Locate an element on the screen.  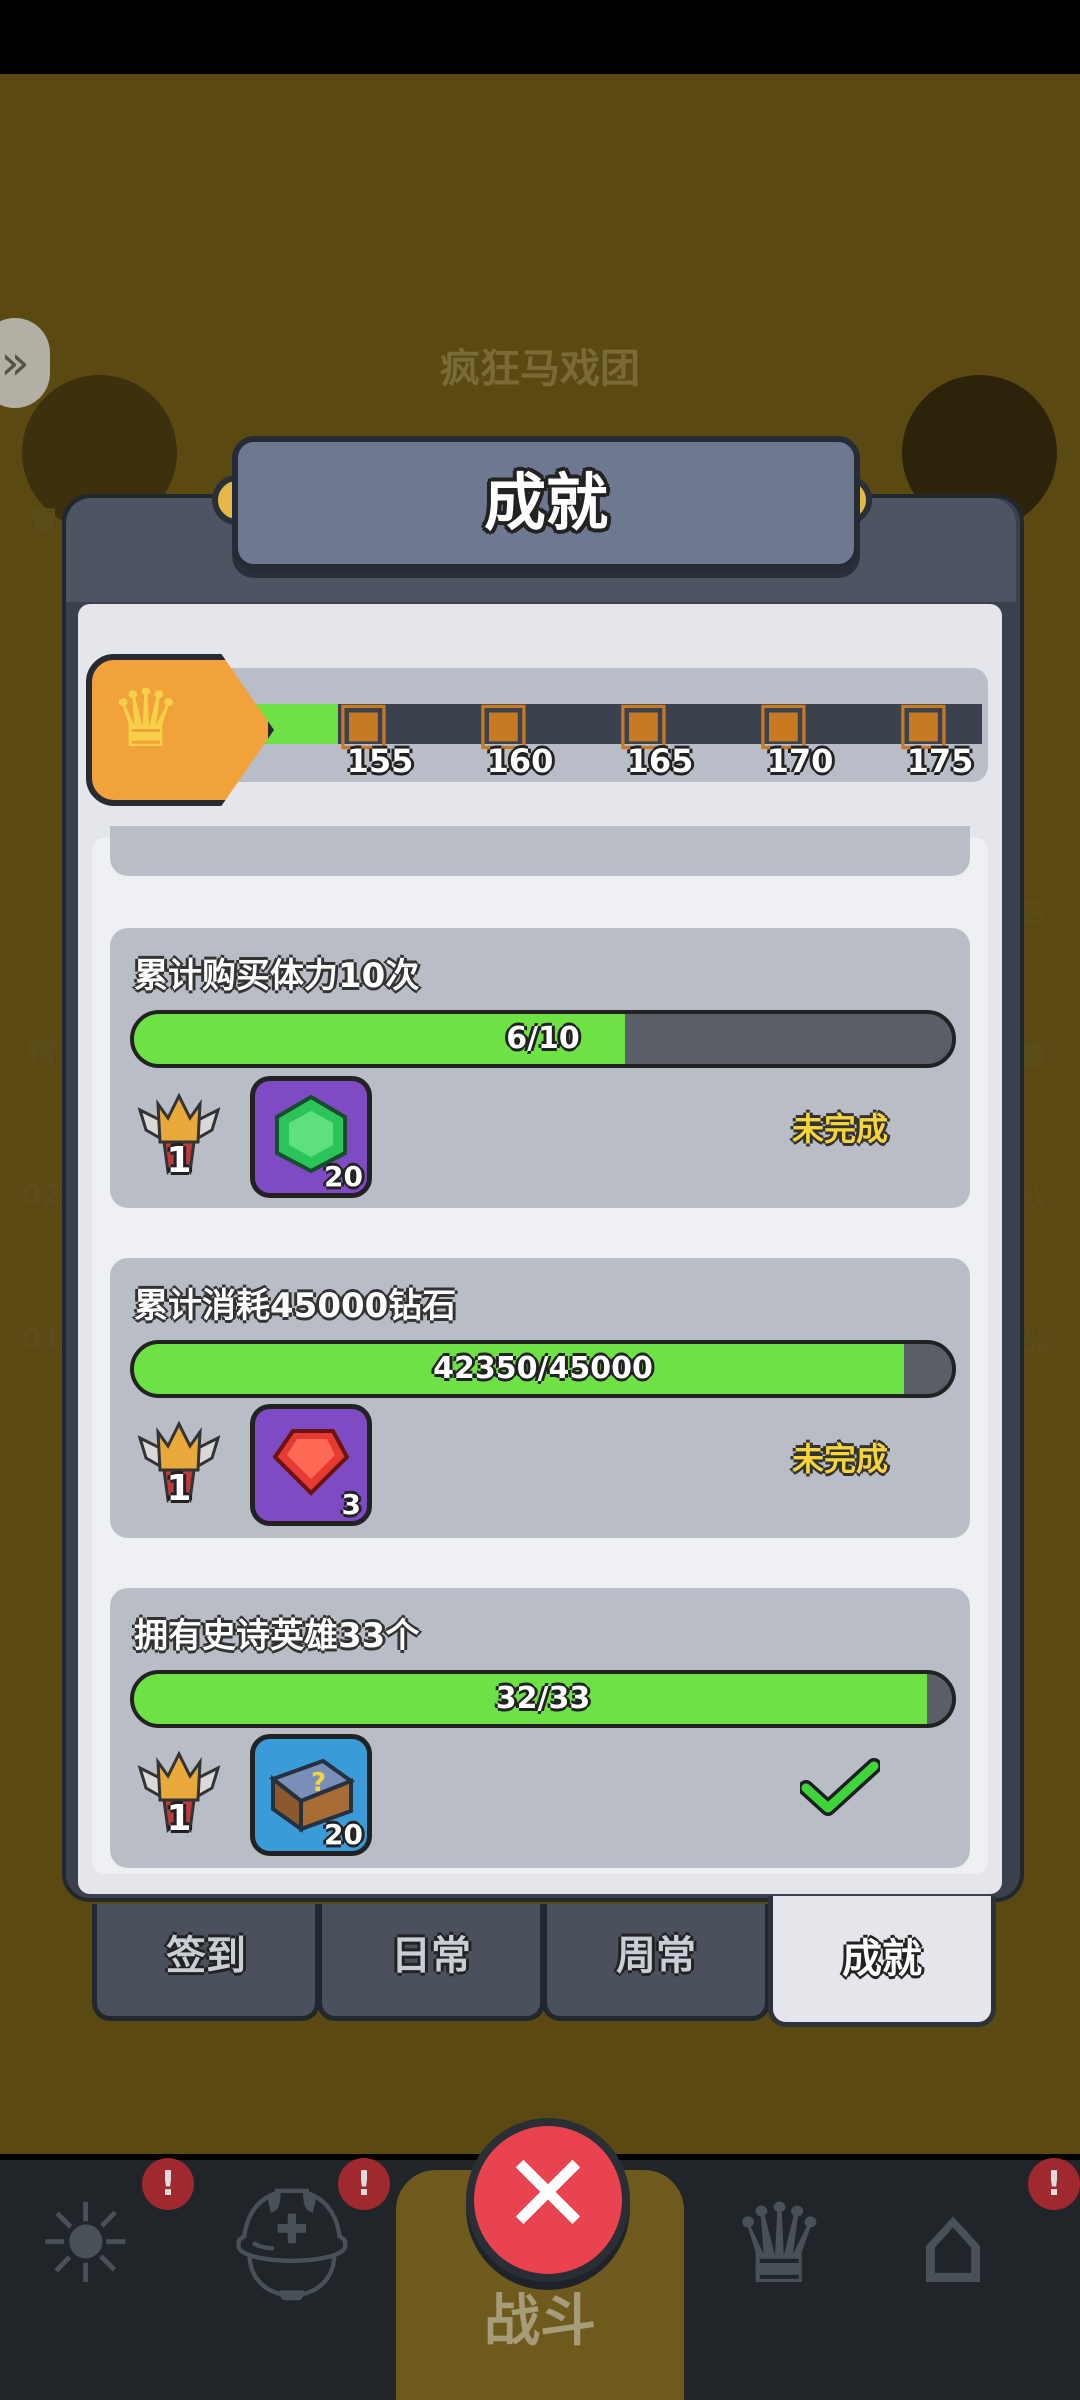
expand-arrow-icon: » is located at coordinates (25, 363).